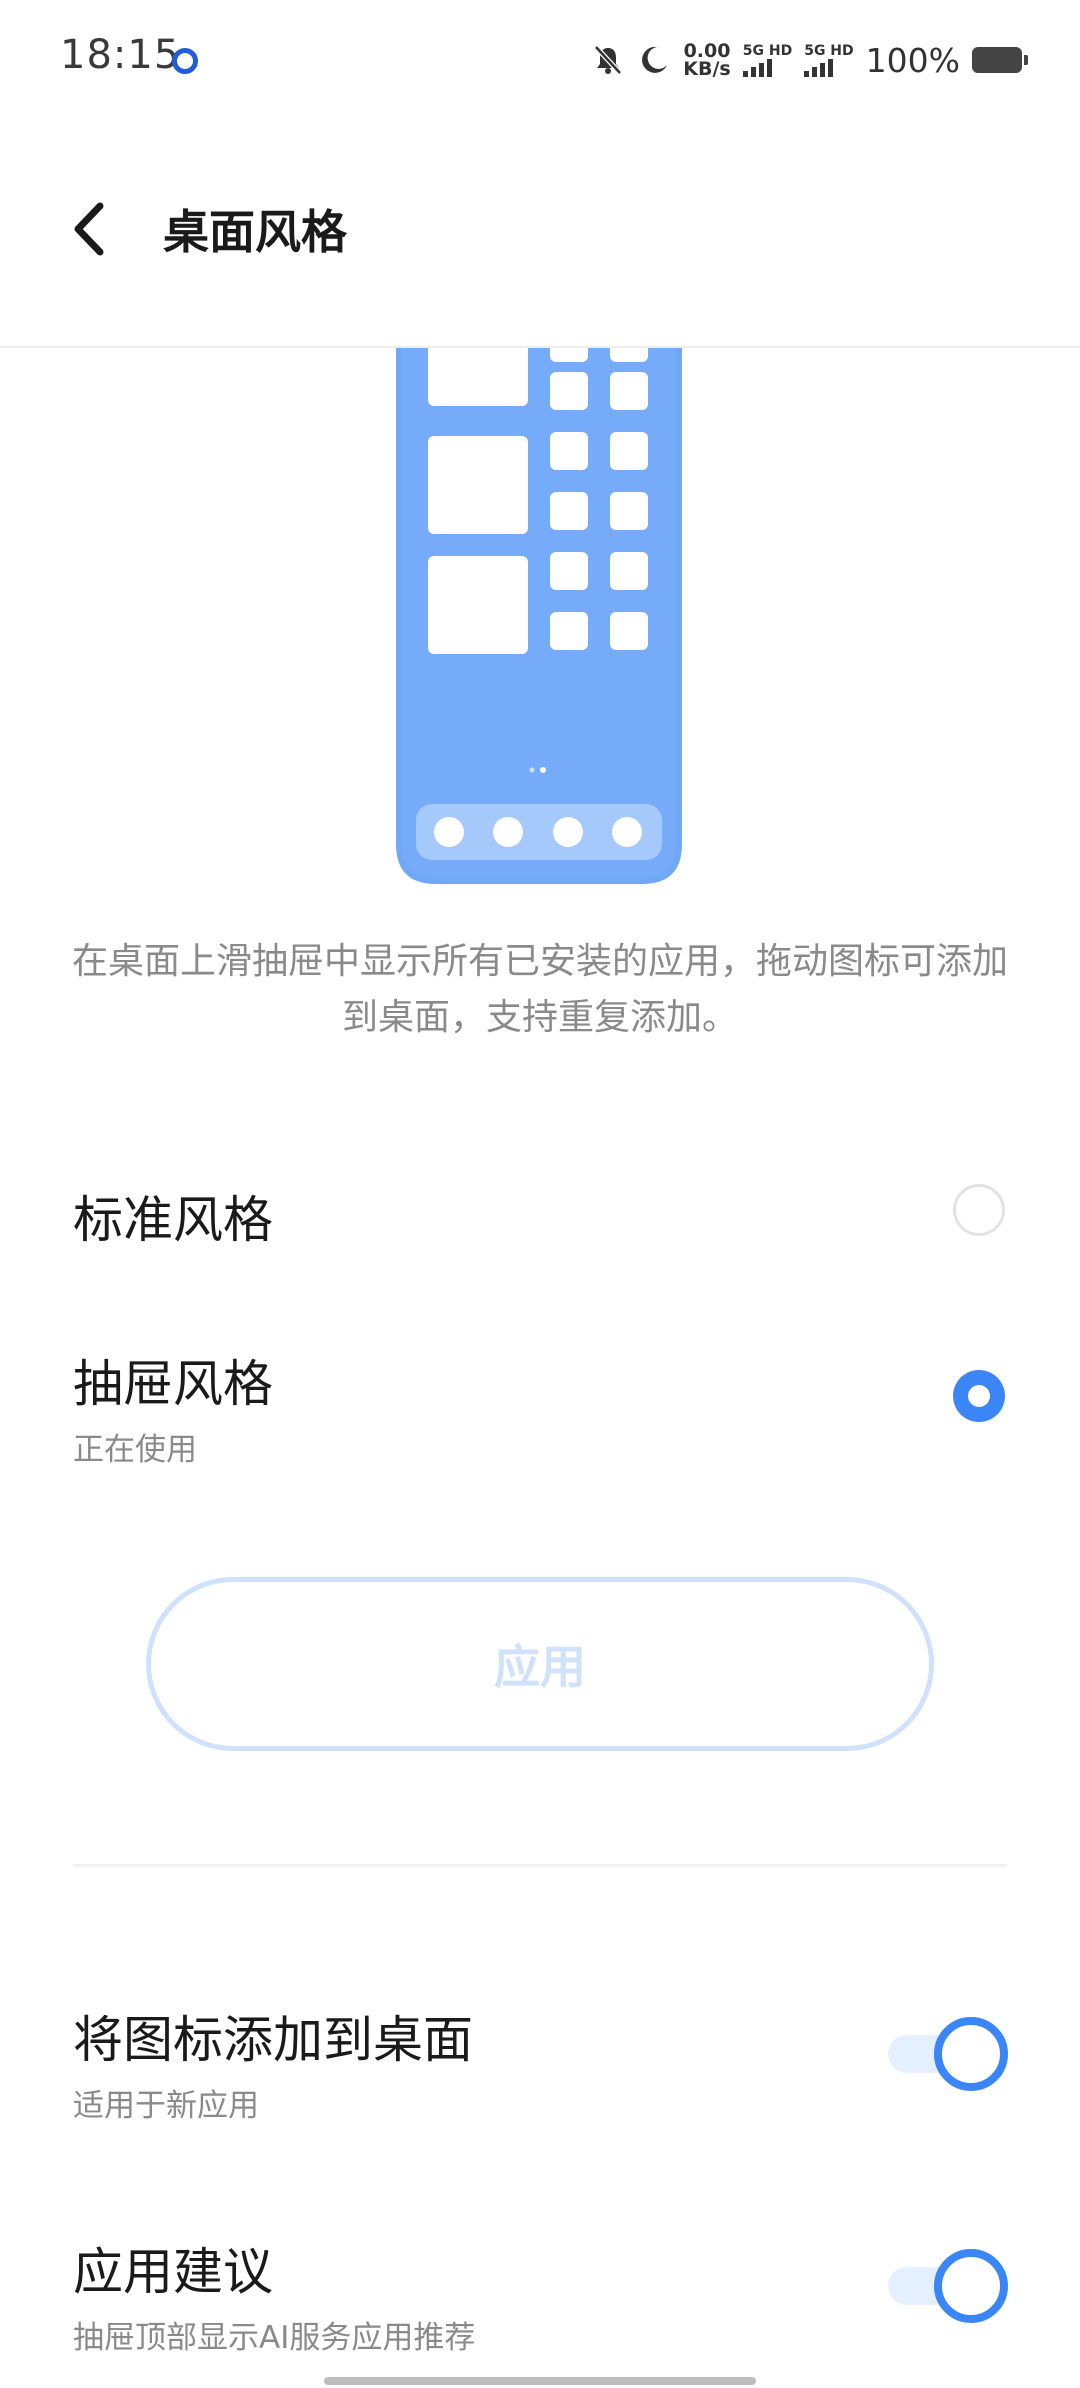  What do you see at coordinates (543, 1222) in the screenshot?
I see `option-standard-style: 标准风格` at bounding box center [543, 1222].